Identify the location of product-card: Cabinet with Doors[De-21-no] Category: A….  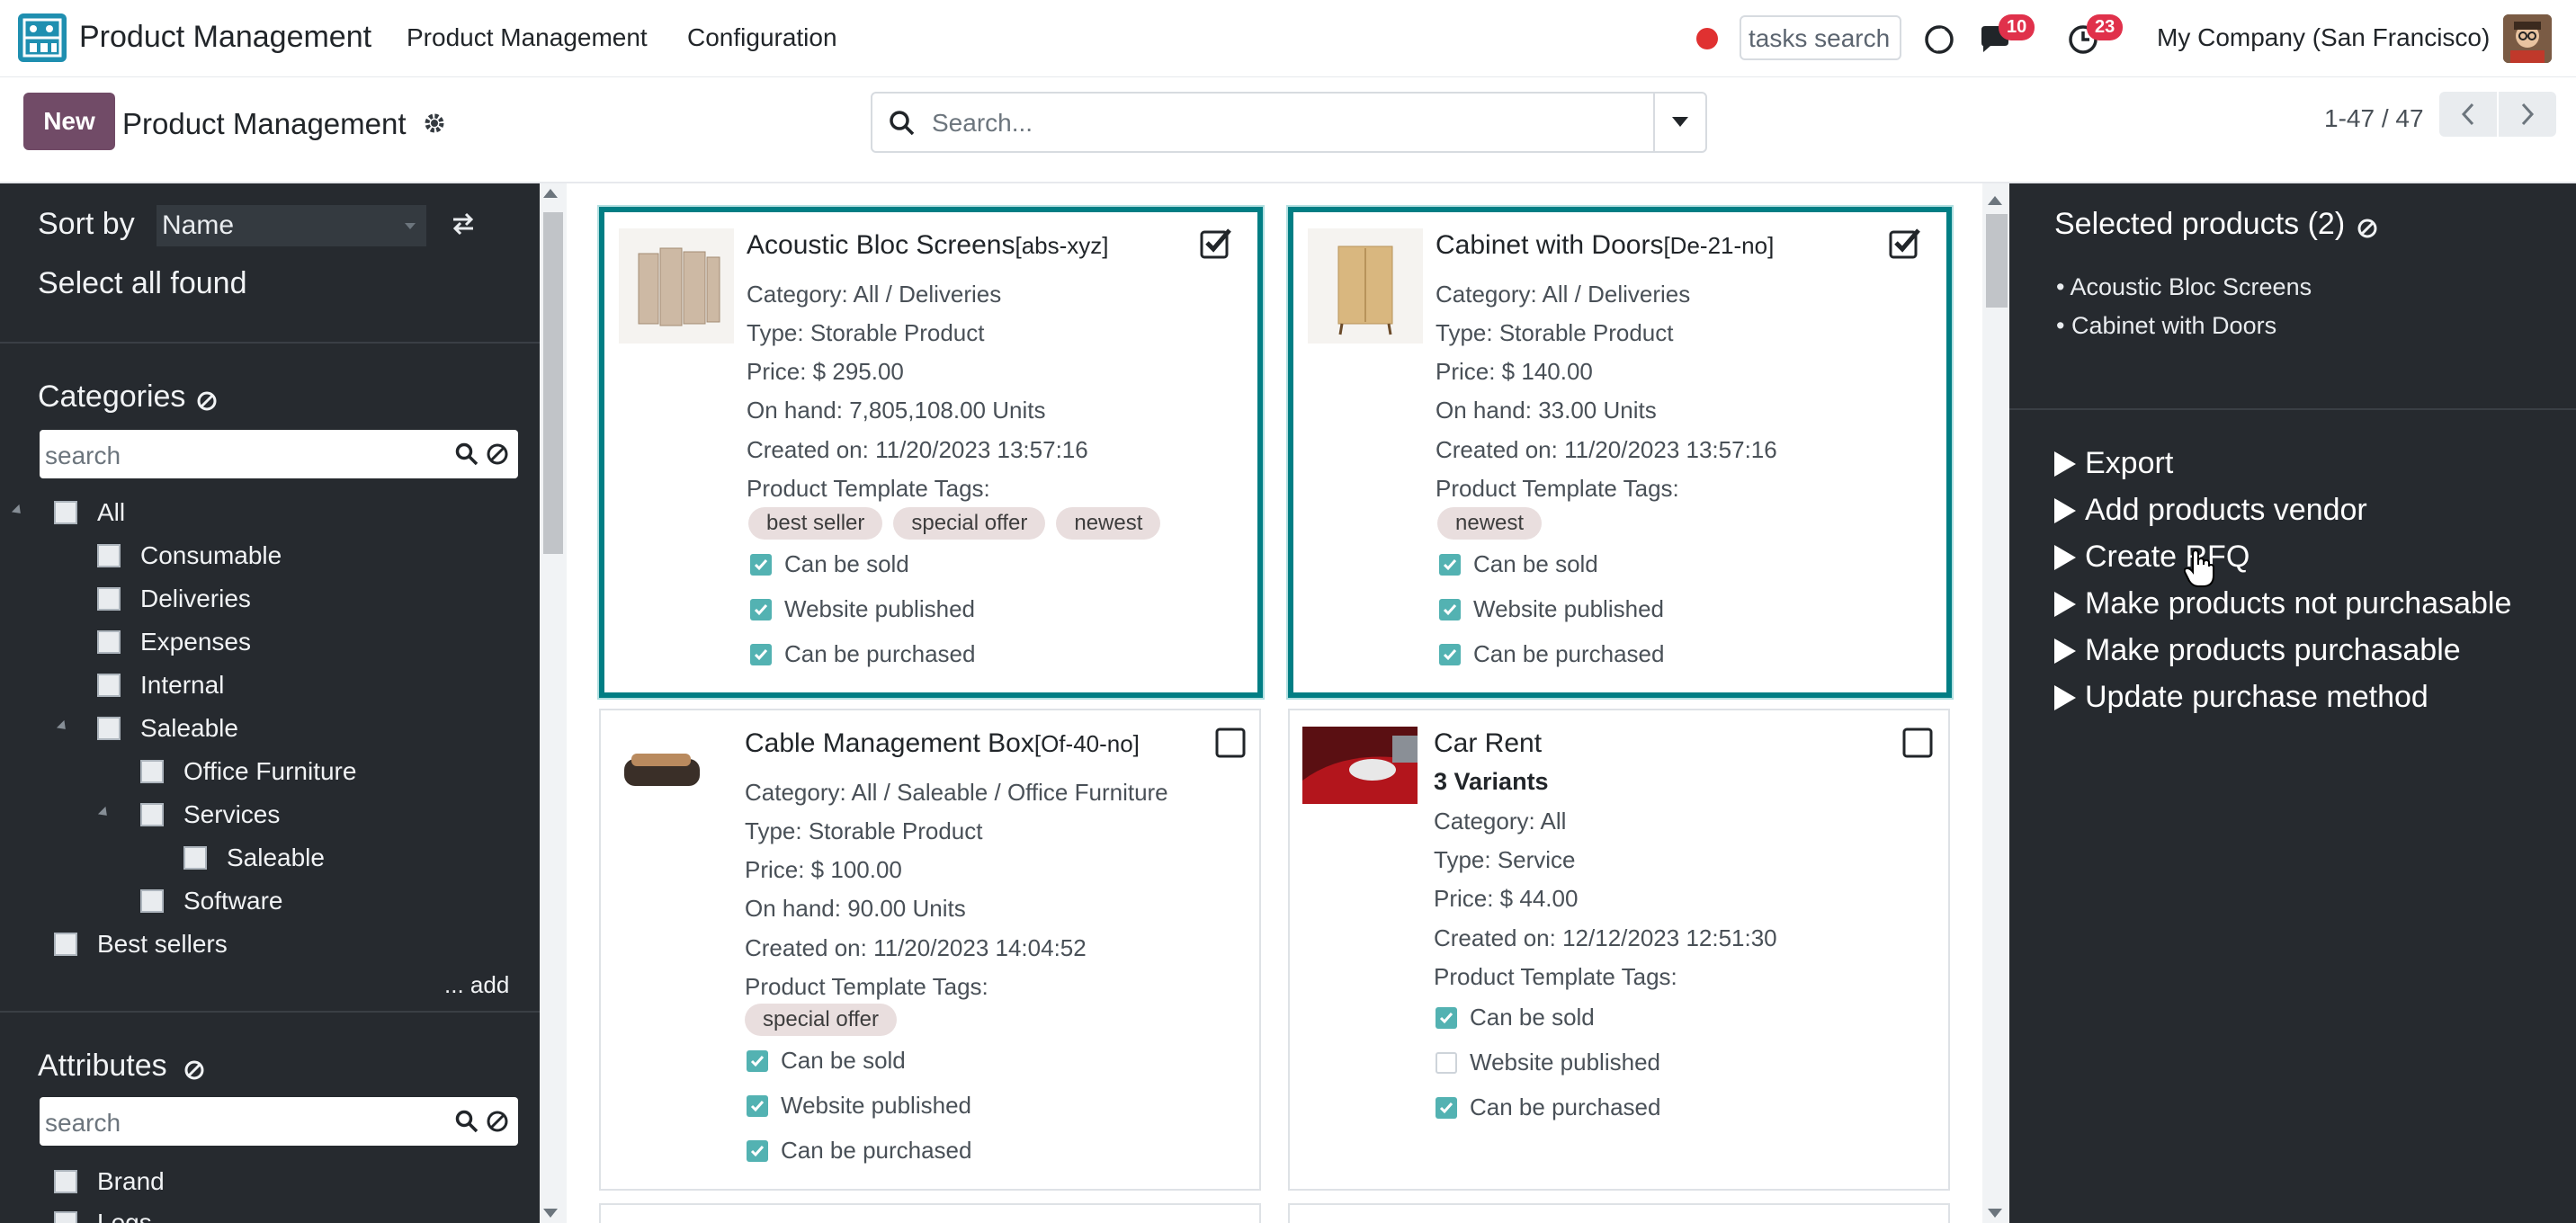
(1620, 452).